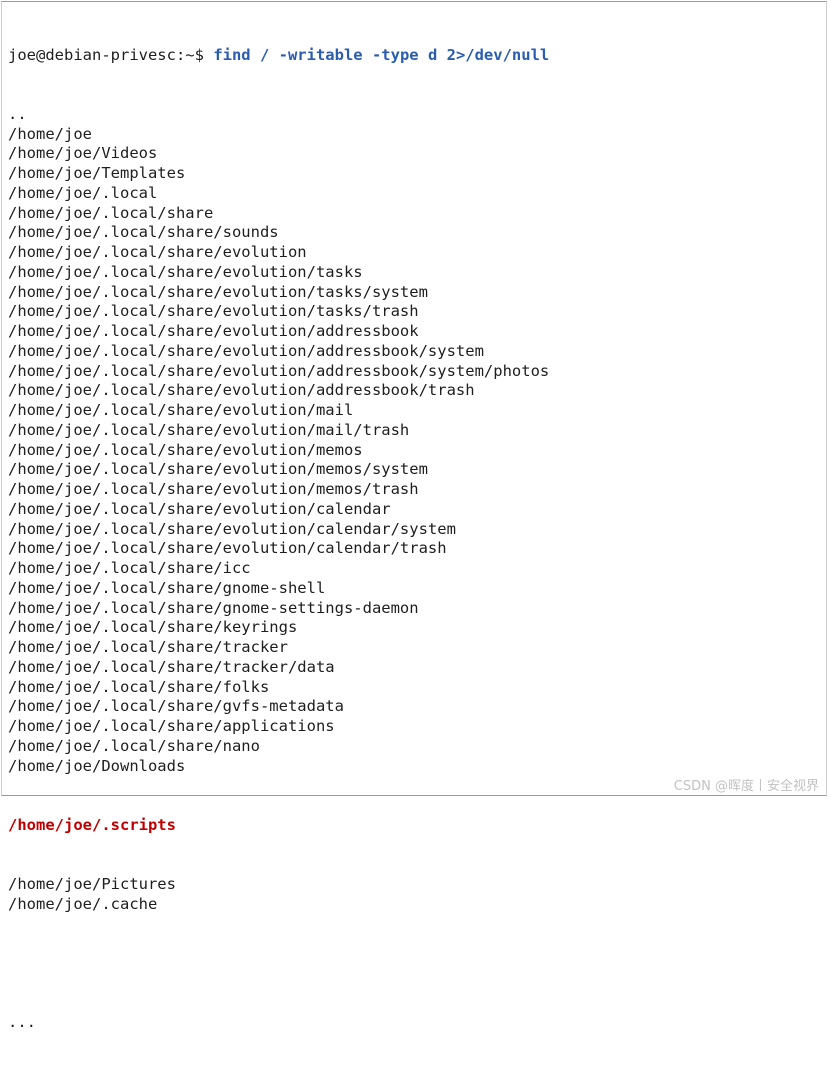  I want to click on output-line: /home/joe/.local/share, so click(111, 212).